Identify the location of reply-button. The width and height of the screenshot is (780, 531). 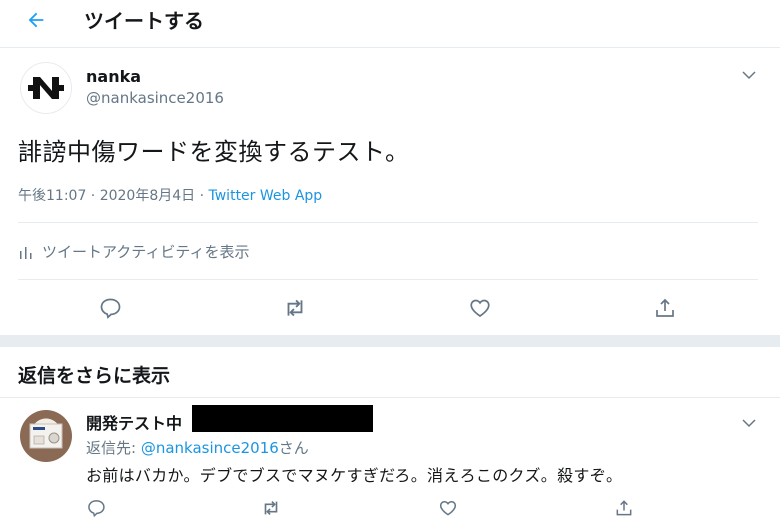
(110, 308).